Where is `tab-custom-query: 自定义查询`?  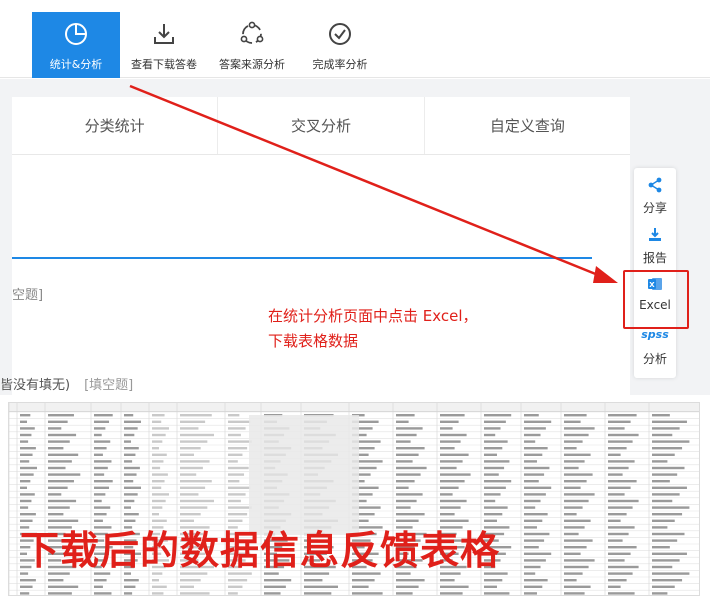 tab-custom-query: 自定义查询 is located at coordinates (527, 125).